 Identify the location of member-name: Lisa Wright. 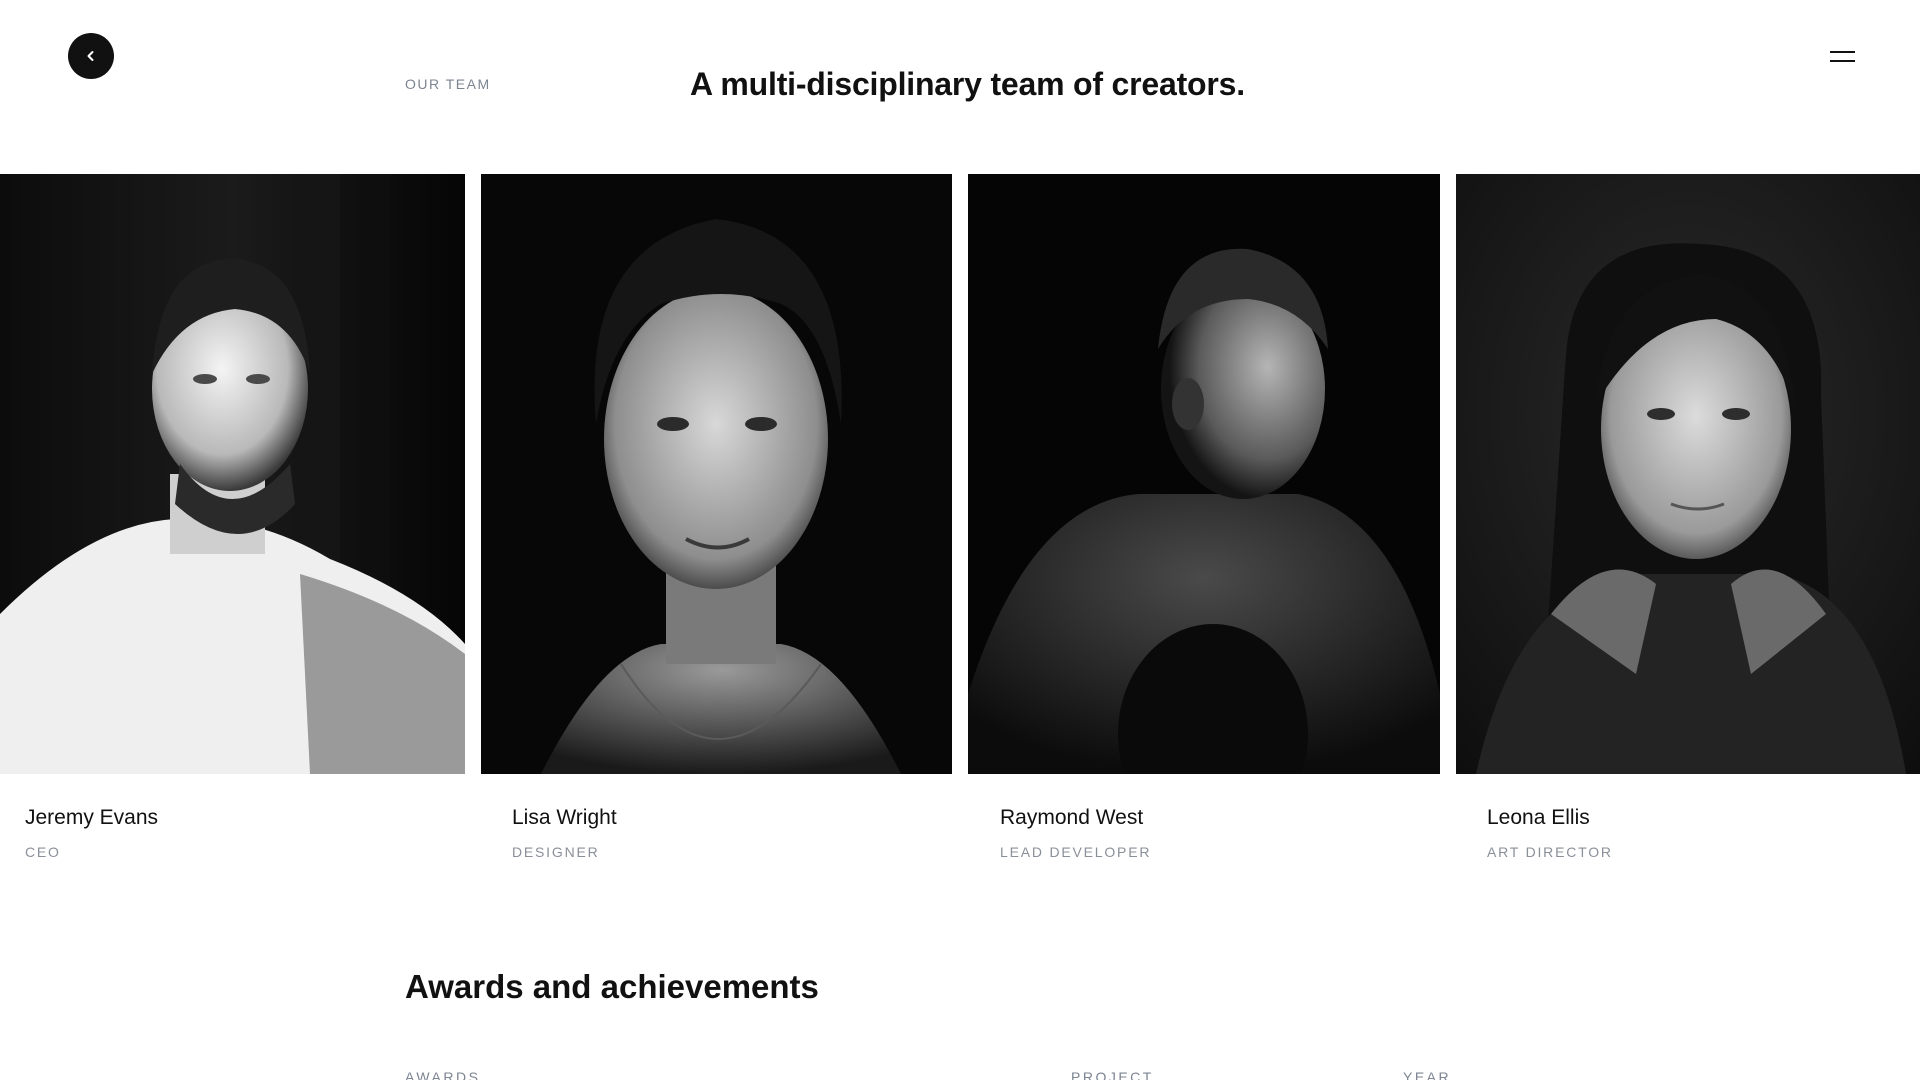
(564, 817).